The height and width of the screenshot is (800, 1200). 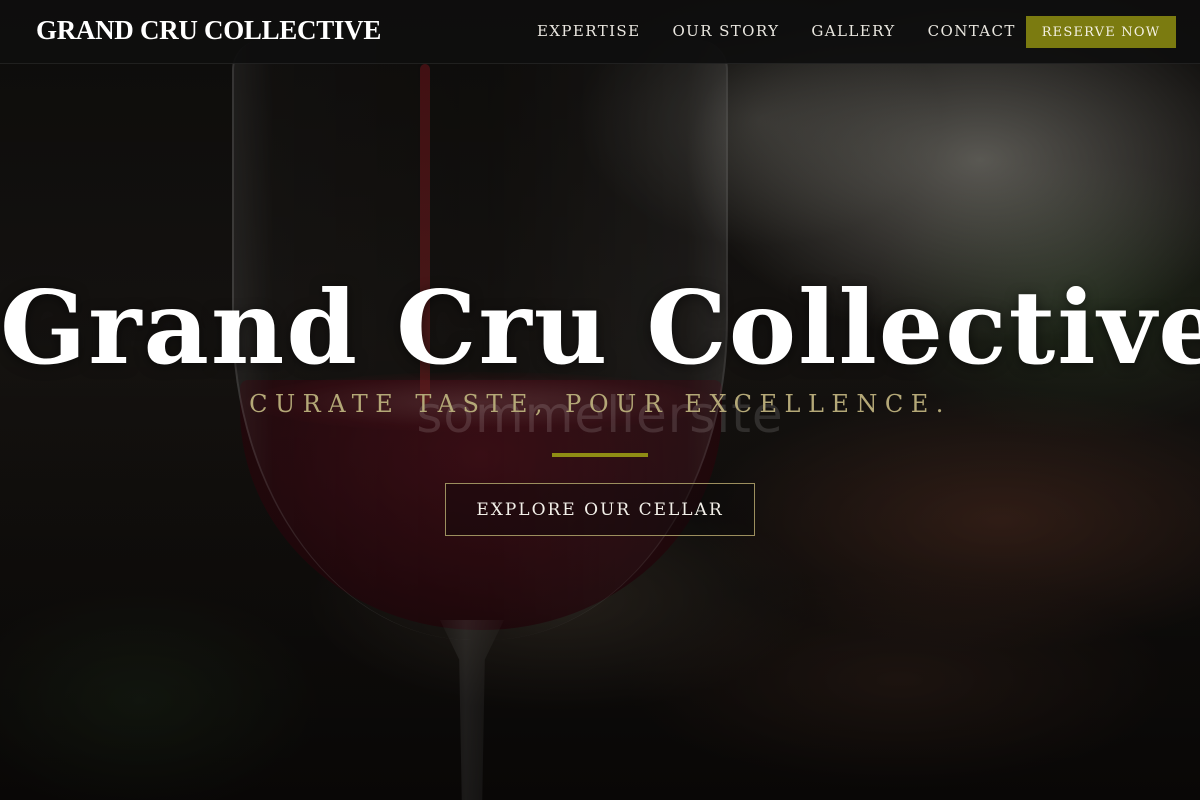 What do you see at coordinates (600, 327) in the screenshot?
I see `hero-title: Grand Cru Collective` at bounding box center [600, 327].